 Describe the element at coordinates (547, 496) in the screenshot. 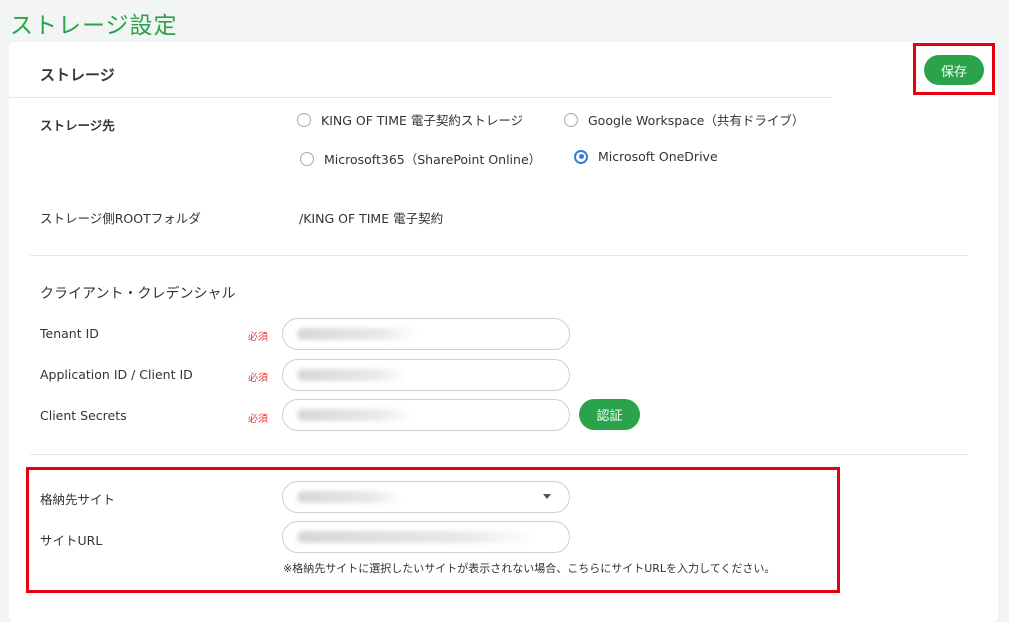

I see `chevron-down-icon` at that location.